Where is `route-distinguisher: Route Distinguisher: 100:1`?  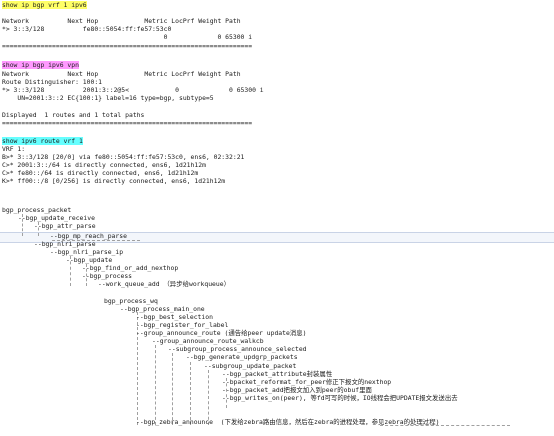
route-distinguisher: Route Distinguisher: 100:1 is located at coordinates (52, 82).